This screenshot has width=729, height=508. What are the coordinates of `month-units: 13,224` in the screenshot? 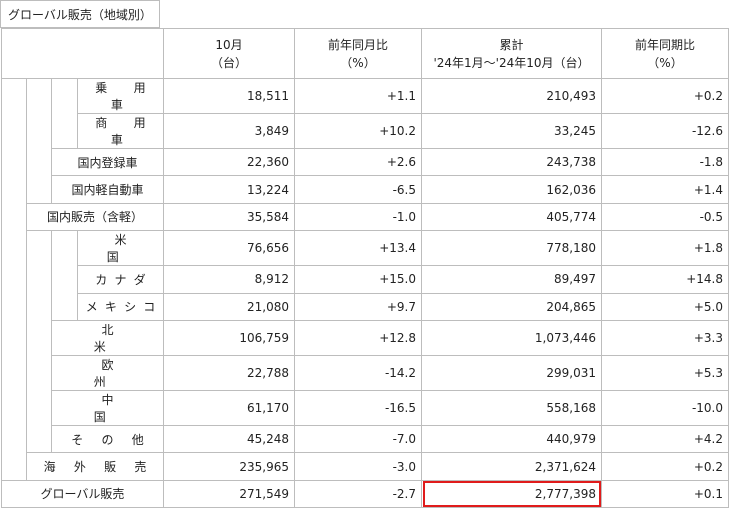 It's located at (229, 189).